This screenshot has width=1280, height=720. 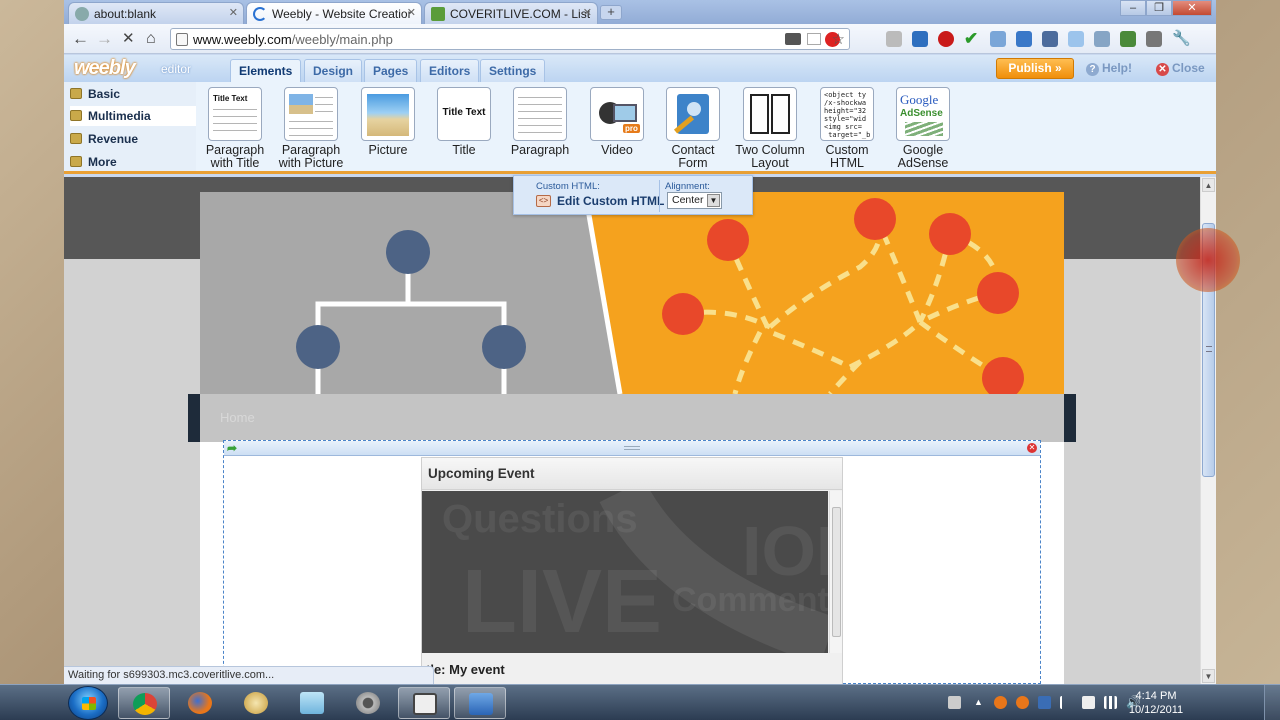 I want to click on element-picture: Picture, so click(x=388, y=122).